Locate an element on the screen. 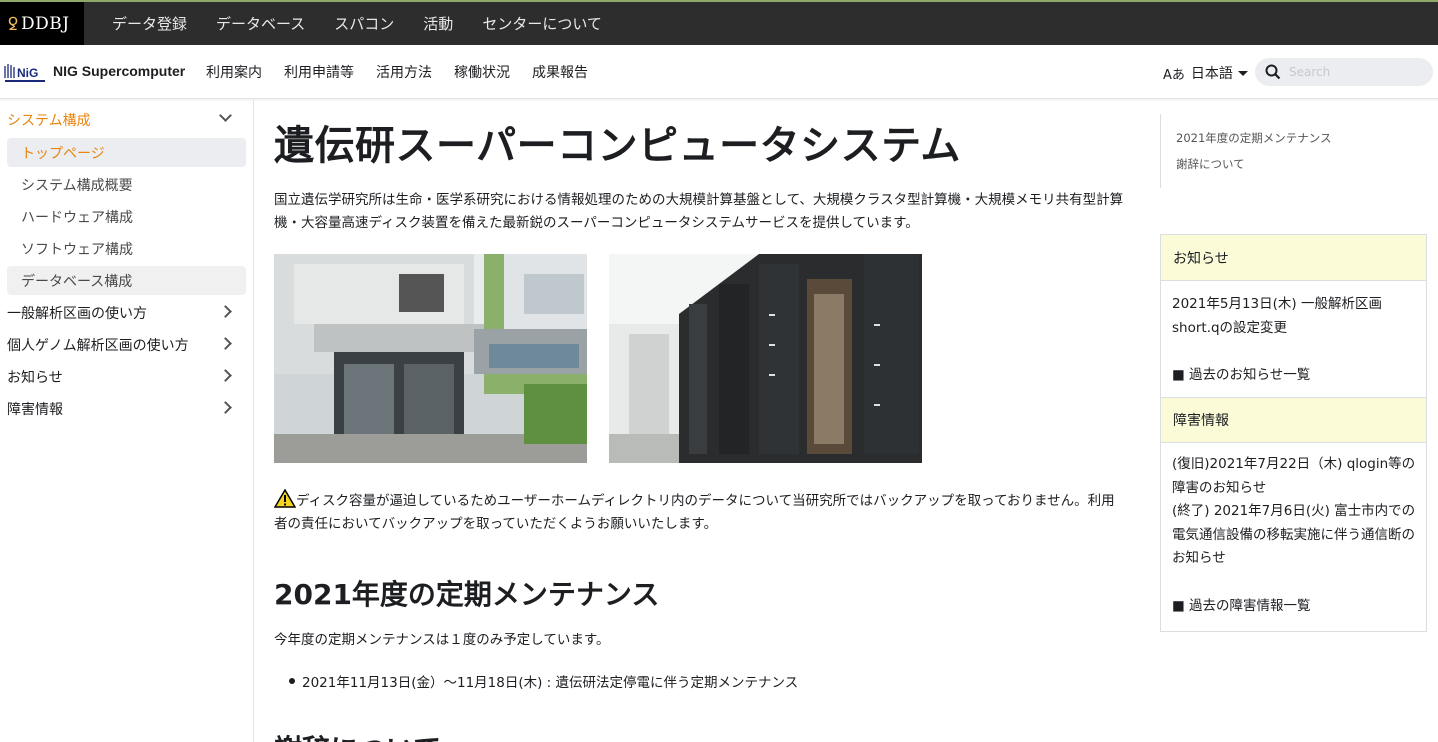 The height and width of the screenshot is (742, 1438). top-nav-about: センターについて is located at coordinates (542, 23).